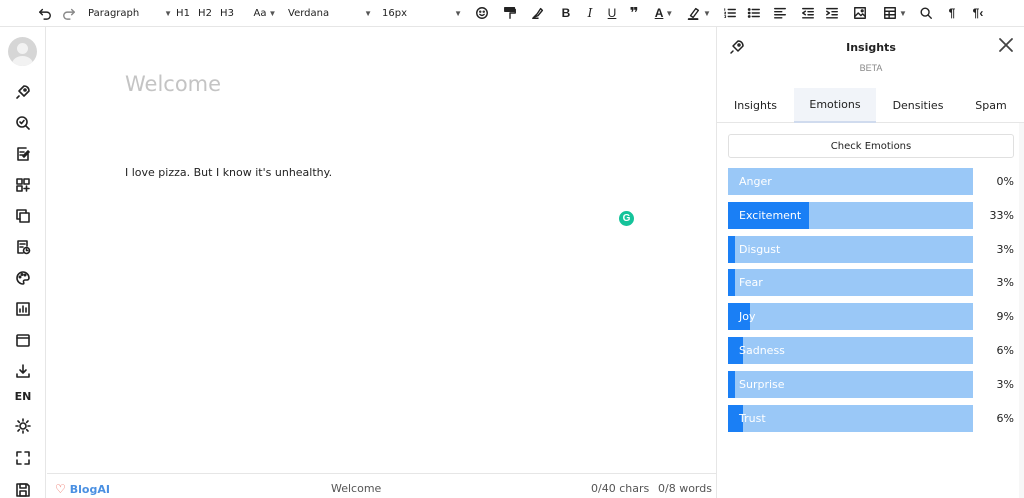 The image size is (1024, 498). Describe the element at coordinates (23, 92) in the screenshot. I see `rocket-icon` at that location.